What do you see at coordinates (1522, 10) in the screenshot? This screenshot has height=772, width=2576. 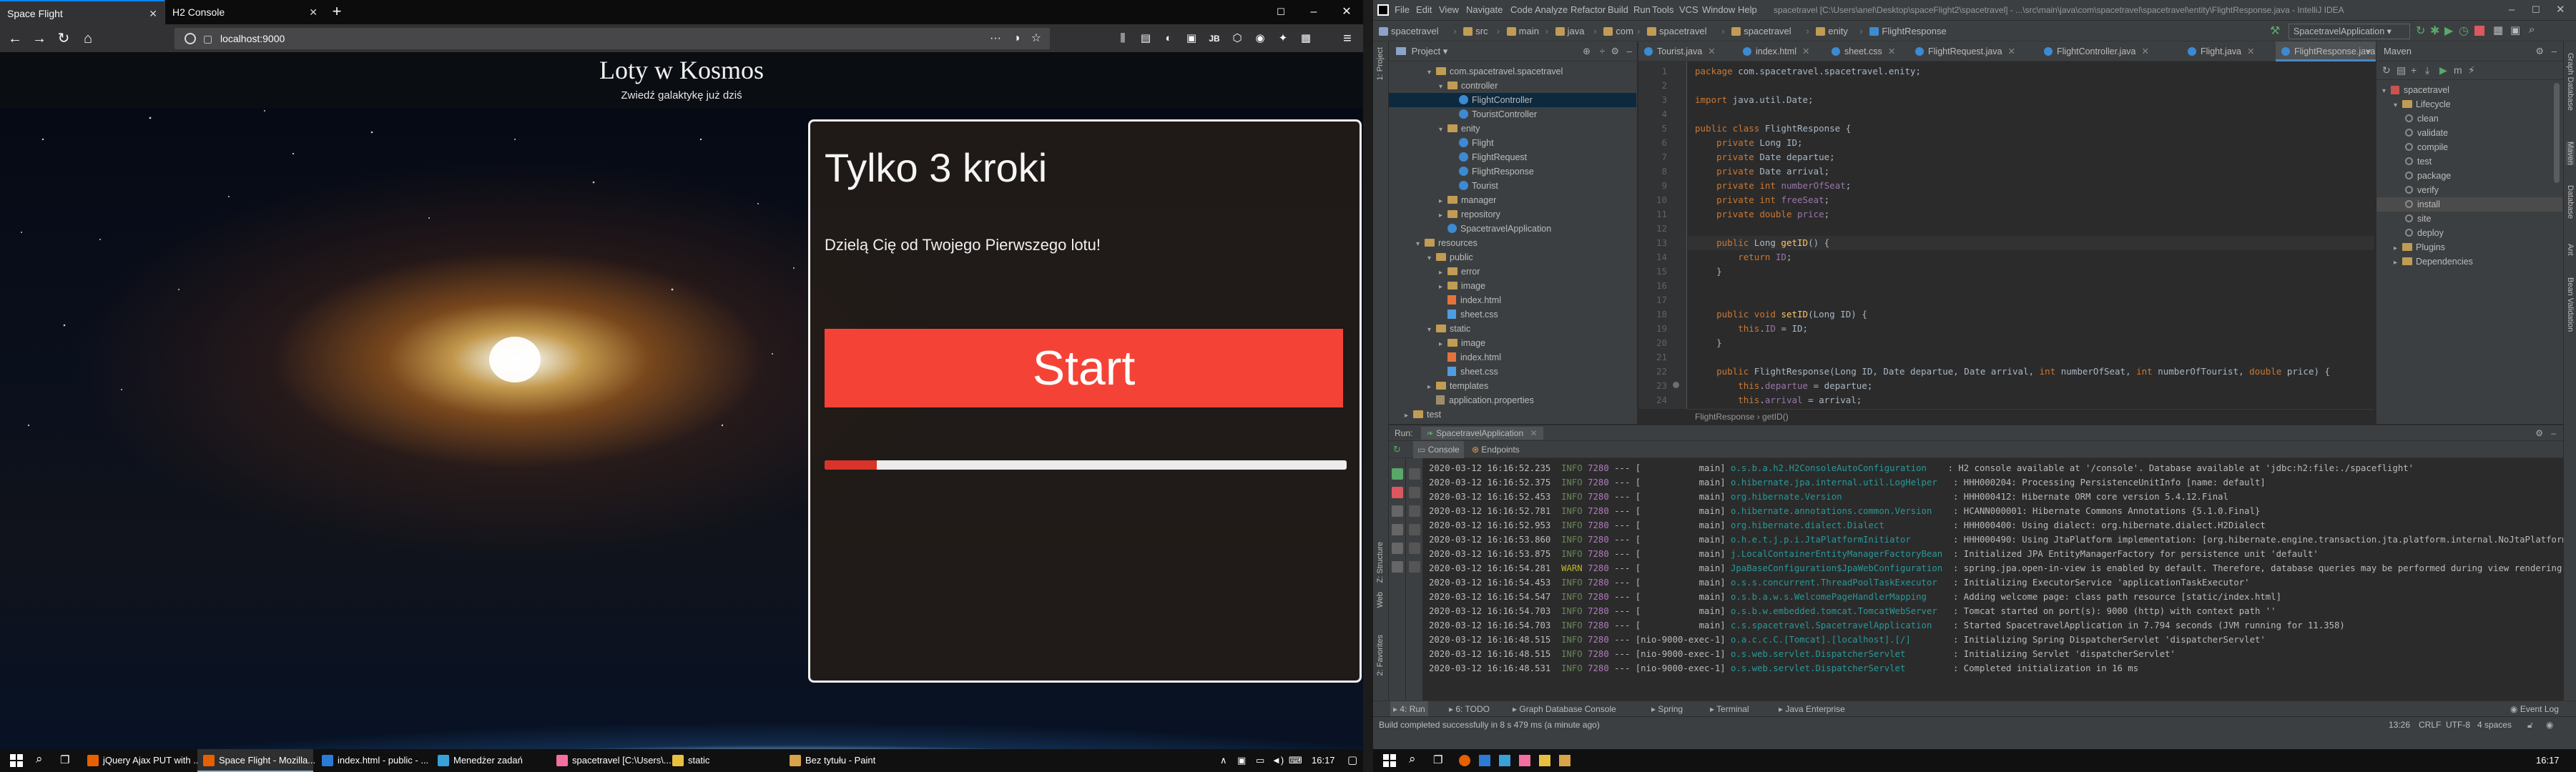 I see `menu-item: Code` at bounding box center [1522, 10].